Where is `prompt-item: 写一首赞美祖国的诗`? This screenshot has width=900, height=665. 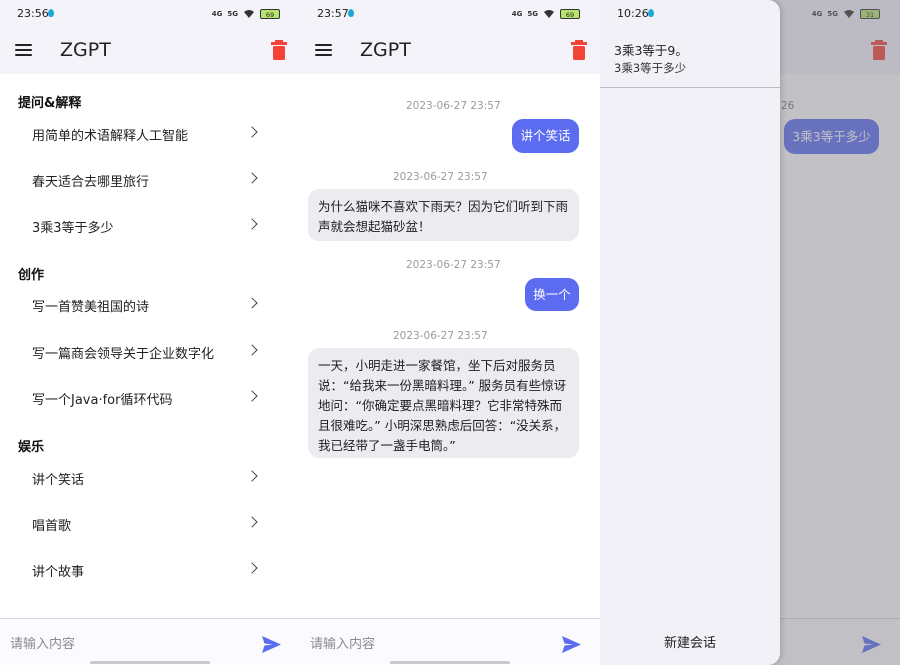
prompt-item: 写一首赞美祖国的诗 is located at coordinates (140, 304).